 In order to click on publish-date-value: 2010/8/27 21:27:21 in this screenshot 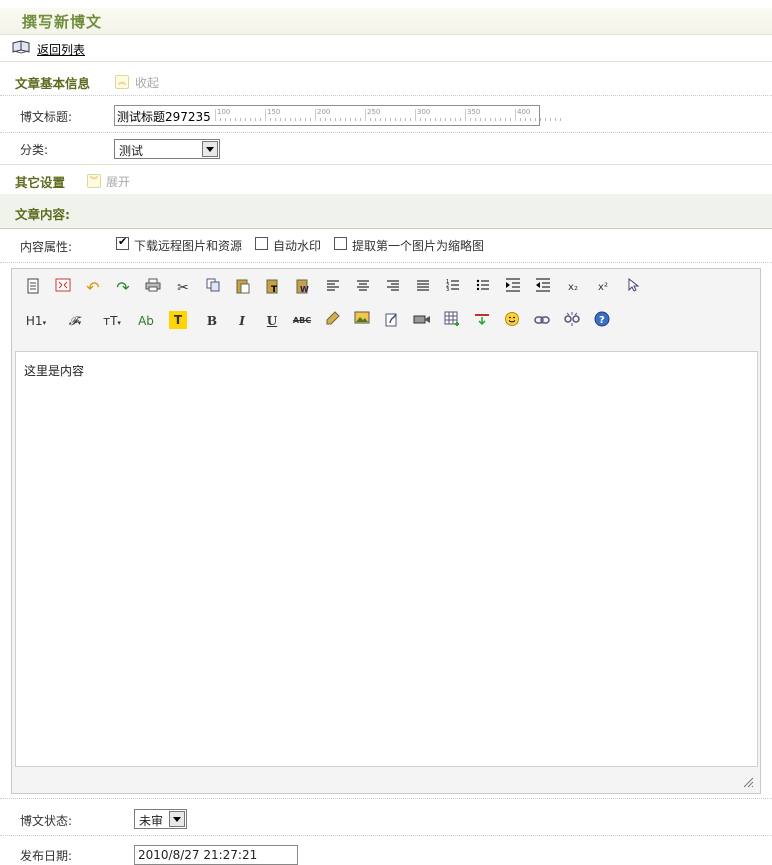, I will do `click(198, 855)`.